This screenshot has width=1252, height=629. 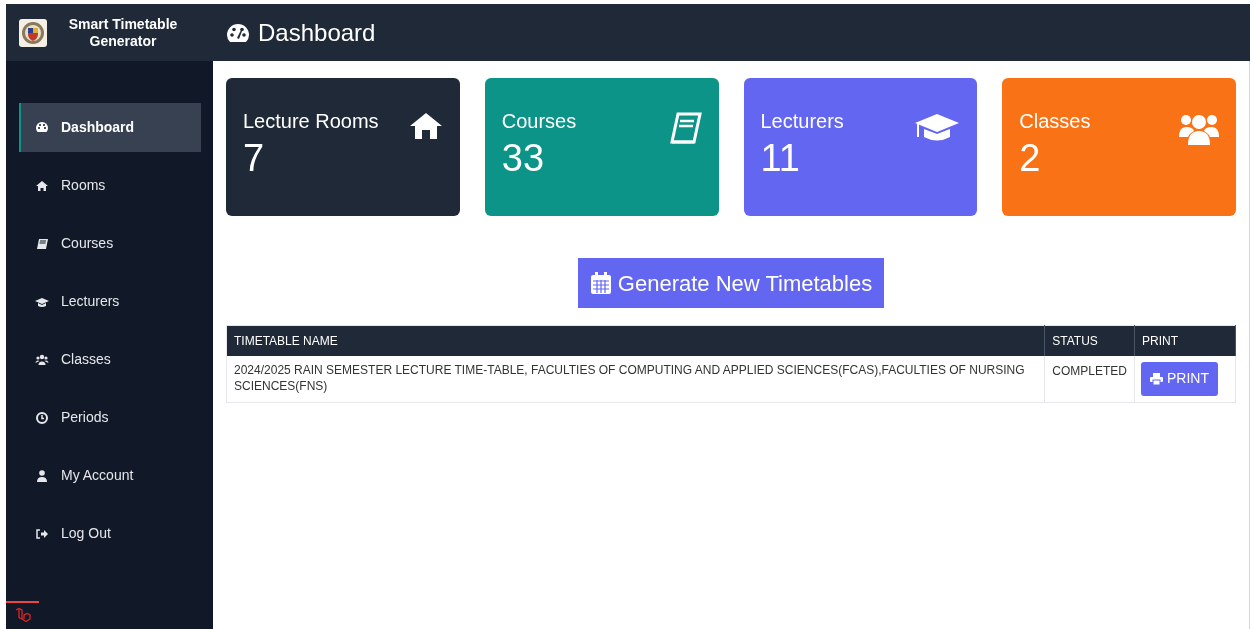 What do you see at coordinates (110, 359) in the screenshot?
I see `sidebar-item: Classes` at bounding box center [110, 359].